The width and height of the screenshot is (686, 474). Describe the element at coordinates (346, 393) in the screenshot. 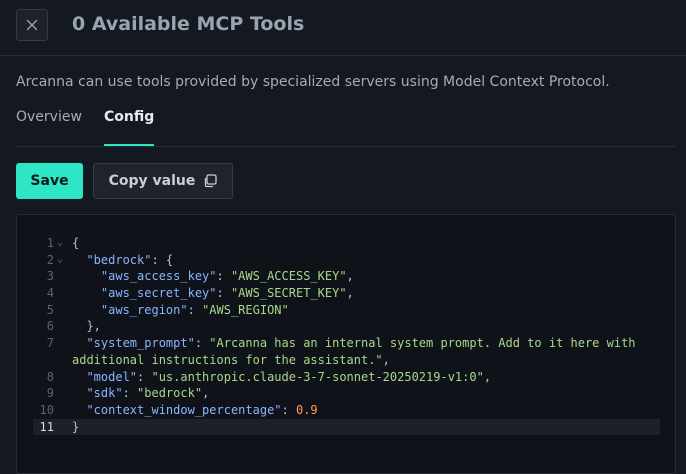

I see `code-line: 9 "sdk": "bedrock",` at that location.